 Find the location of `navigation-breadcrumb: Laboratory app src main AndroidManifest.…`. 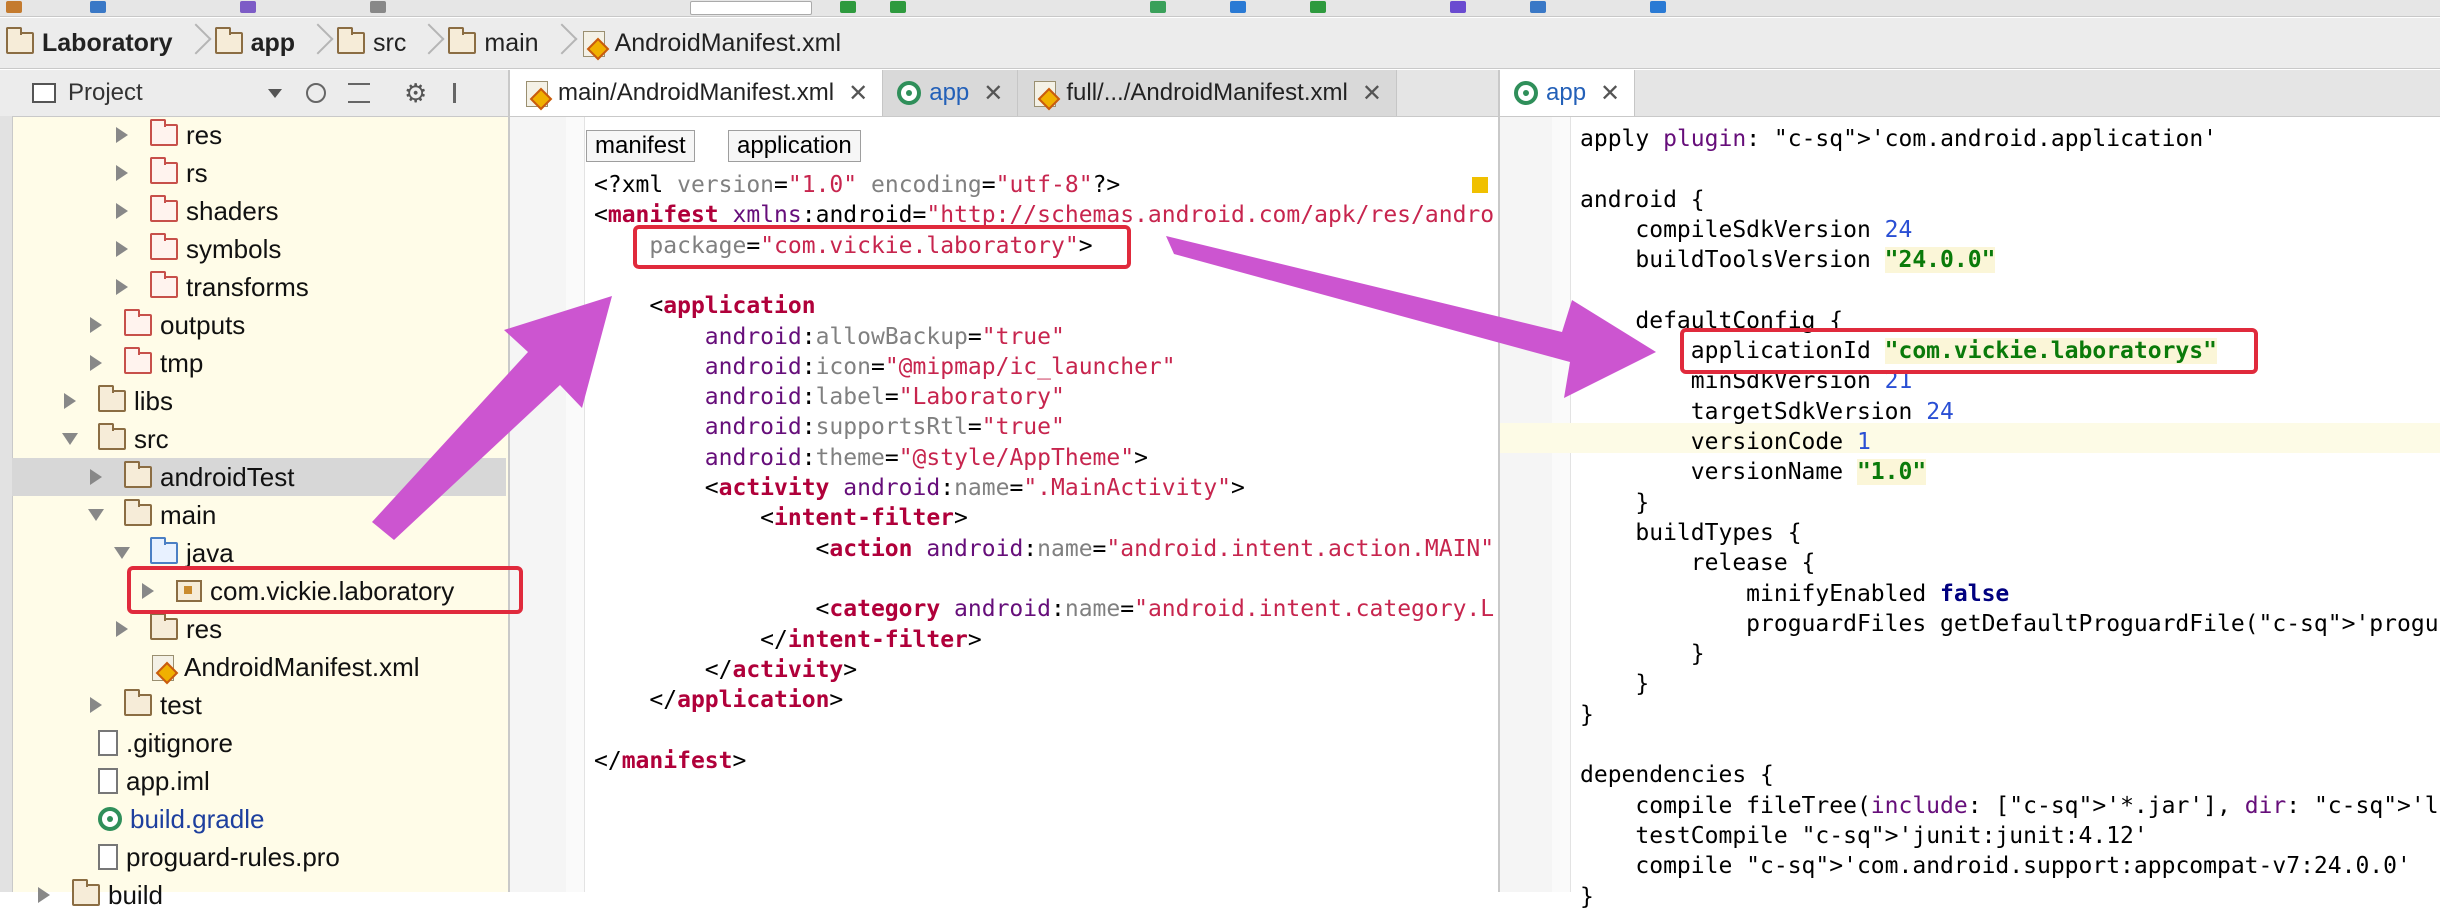

navigation-breadcrumb: Laboratory app src main AndroidManifest.… is located at coordinates (1220, 43).